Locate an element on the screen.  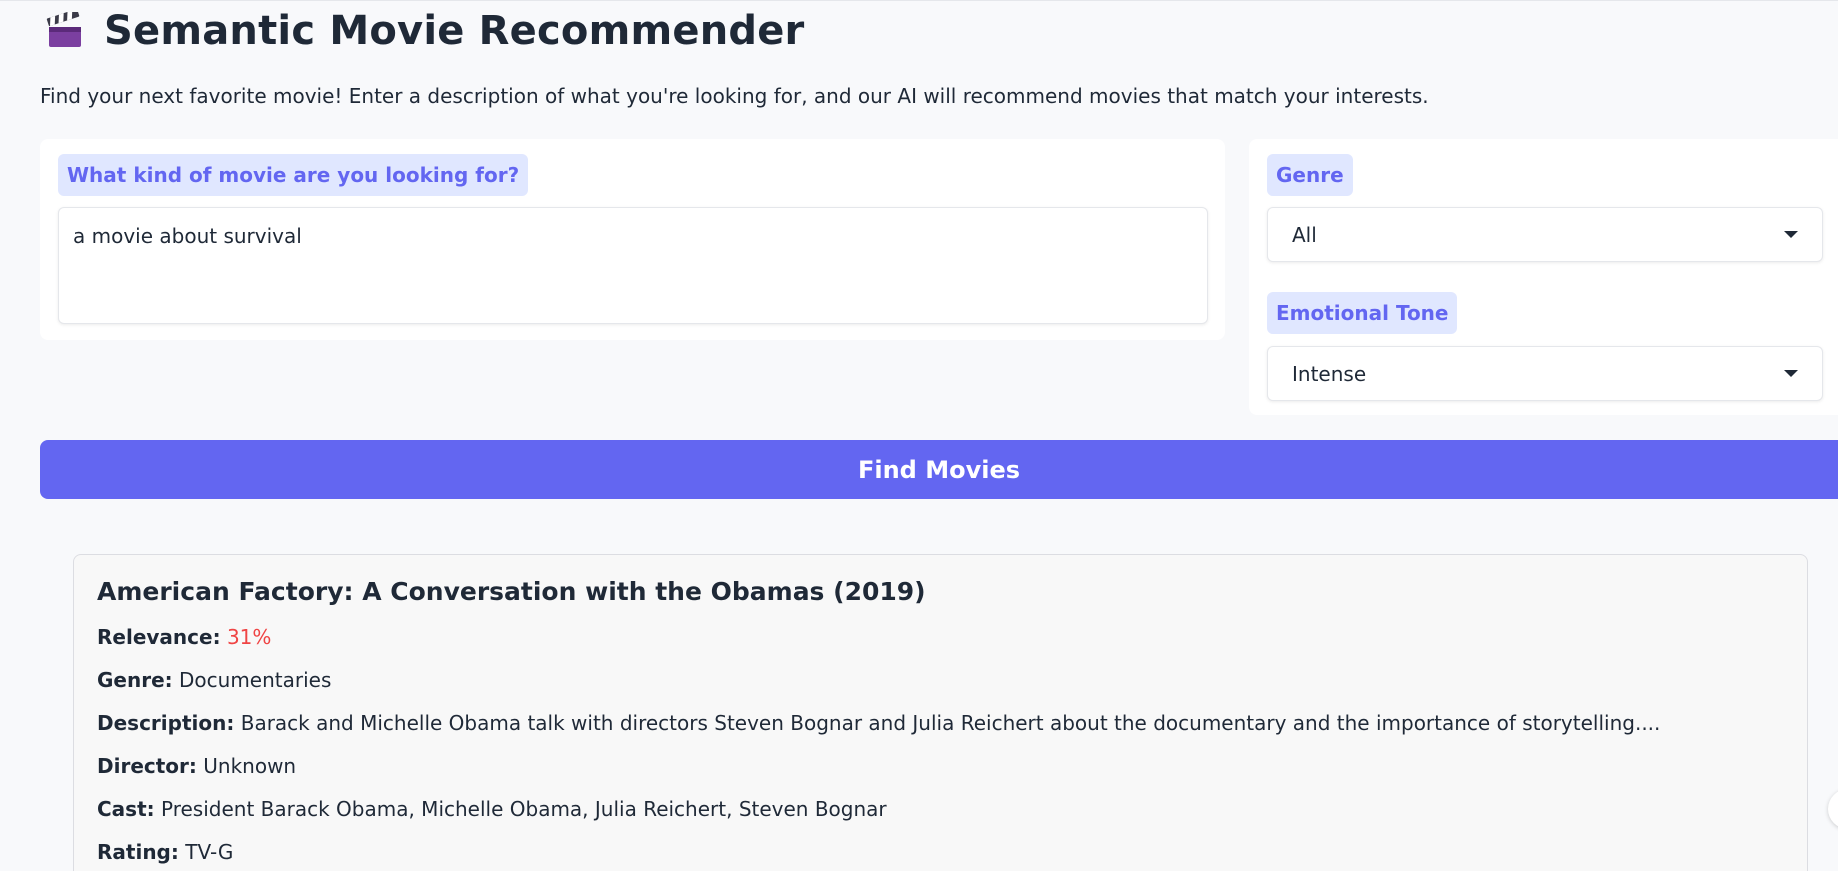
rating-value: TV-G is located at coordinates (209, 852).